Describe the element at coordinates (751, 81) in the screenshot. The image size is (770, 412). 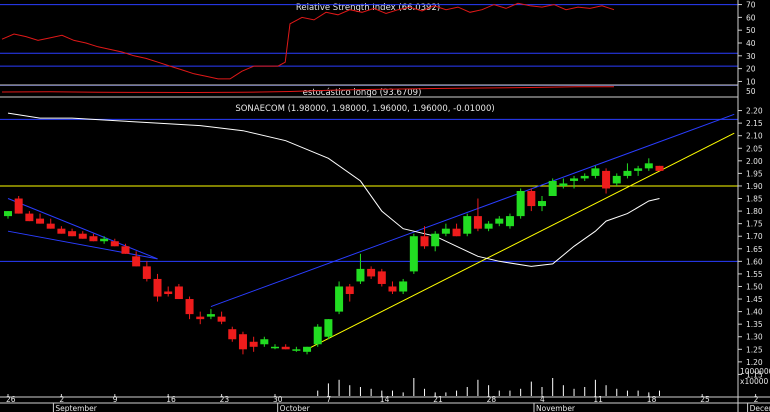
I see `rsi-tick-label-0: 10` at that location.